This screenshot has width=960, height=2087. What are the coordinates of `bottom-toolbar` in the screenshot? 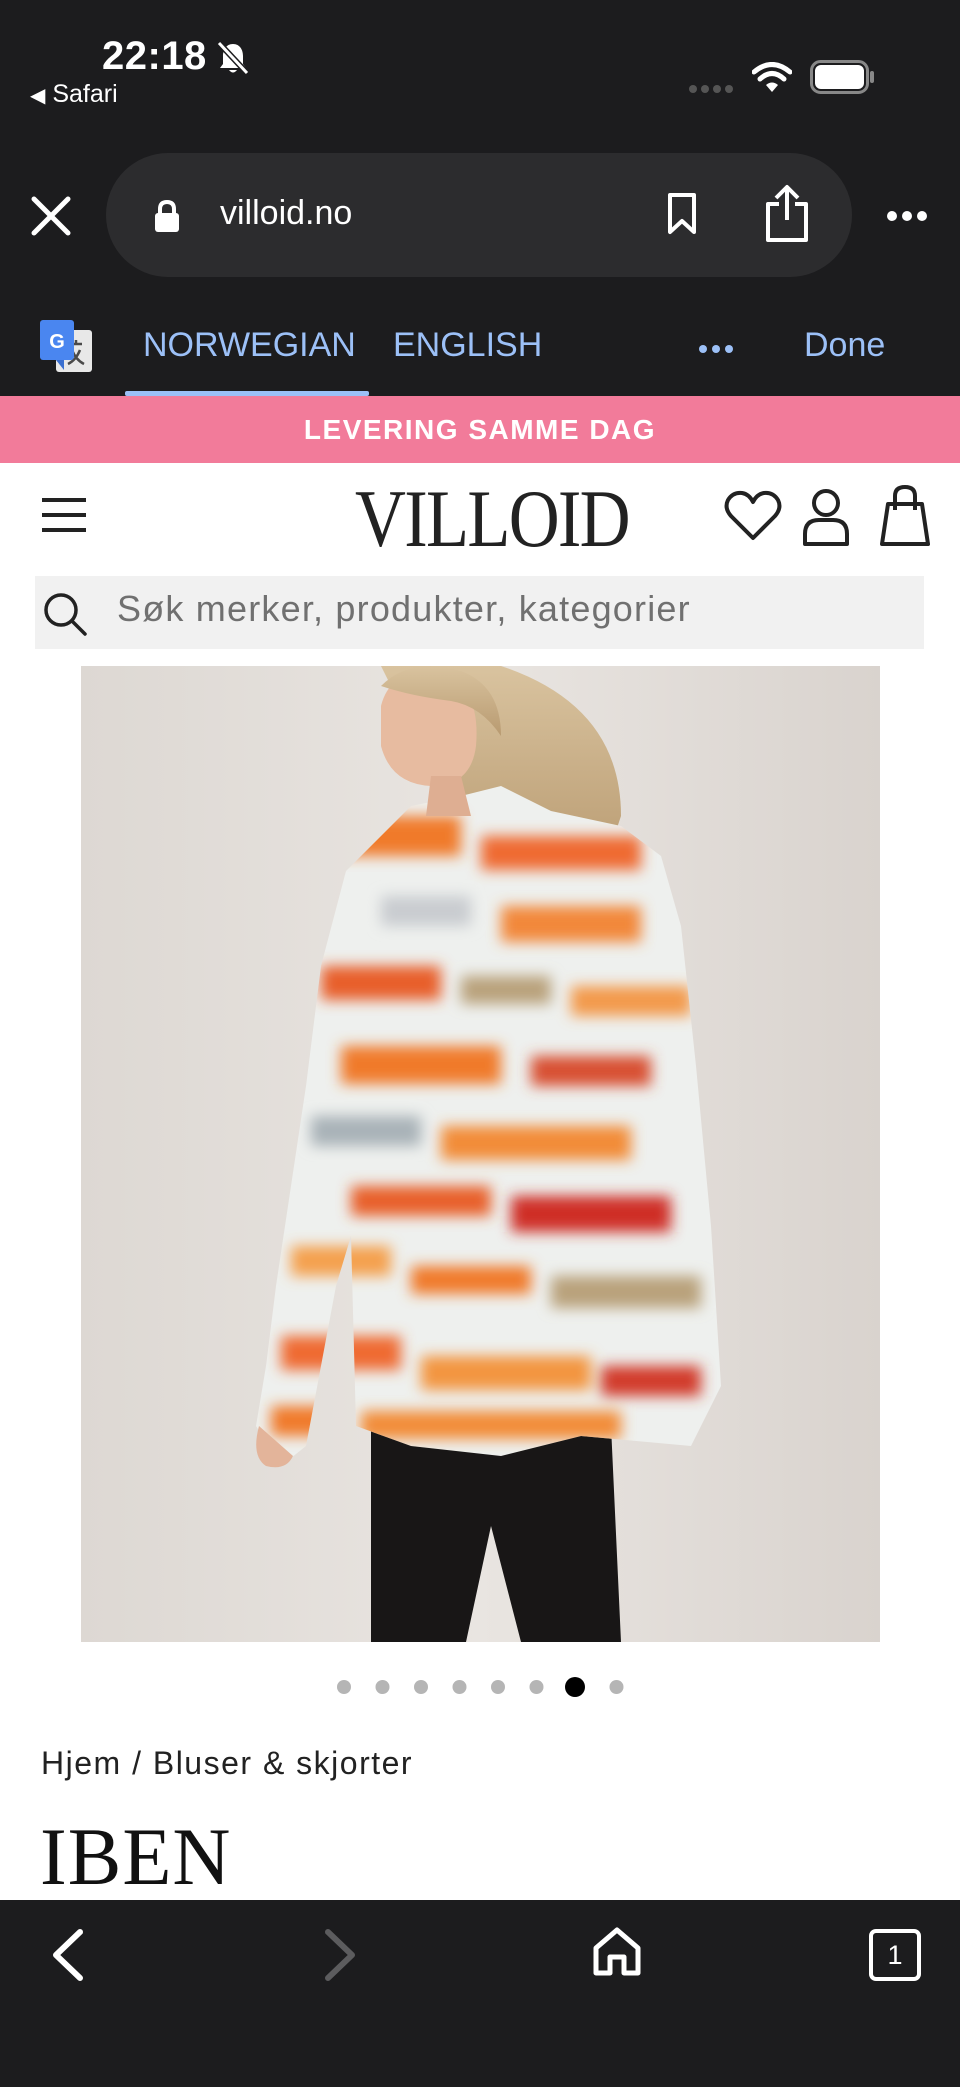 It's located at (480, 1993).